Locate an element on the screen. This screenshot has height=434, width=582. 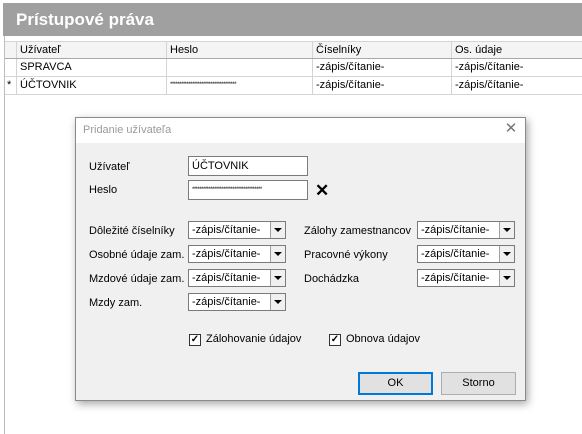
user-label: Užívateľ is located at coordinates (109, 167).